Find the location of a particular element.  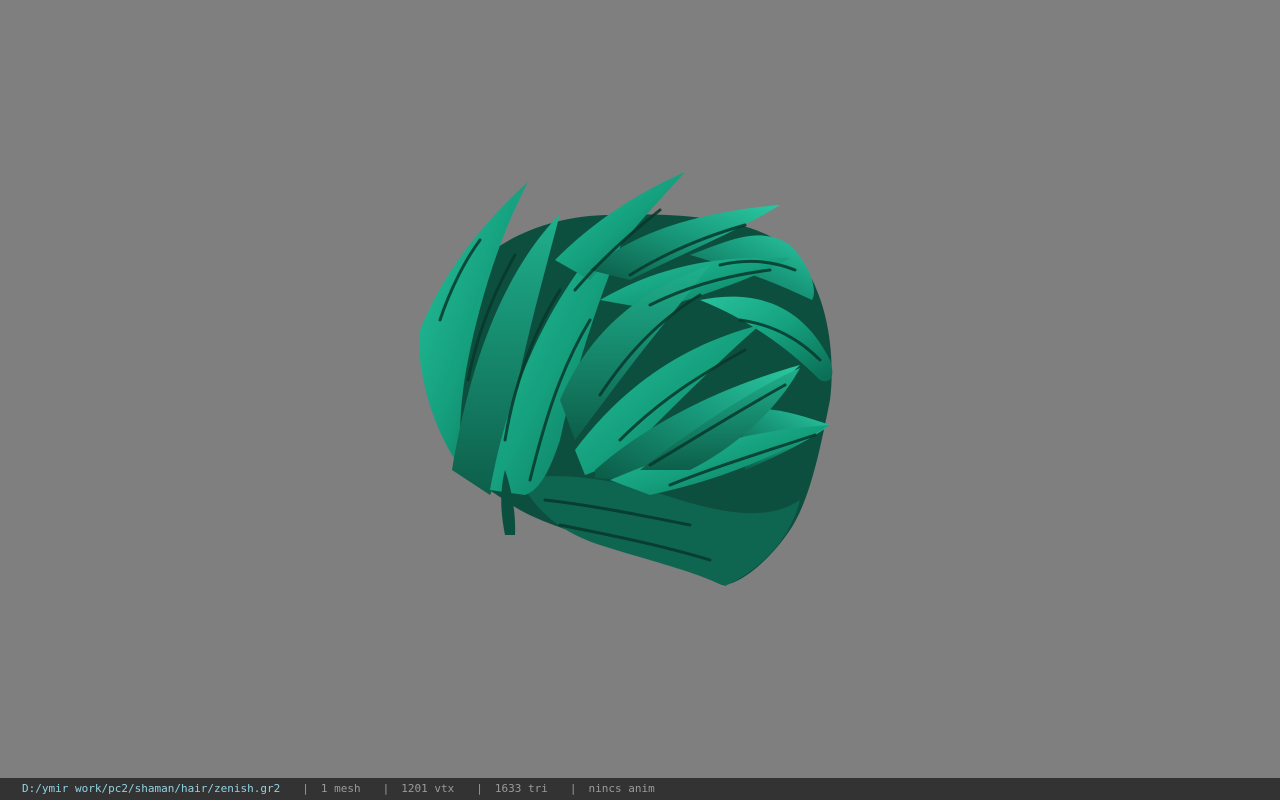

triangle-count: 1633 tri is located at coordinates (521, 788).